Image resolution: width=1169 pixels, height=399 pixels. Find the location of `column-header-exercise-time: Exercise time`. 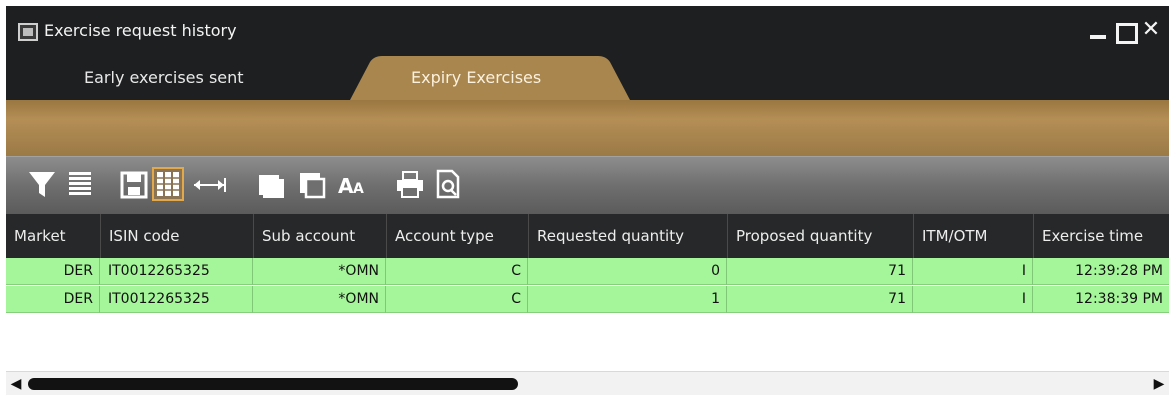

column-header-exercise-time: Exercise time is located at coordinates (1101, 236).